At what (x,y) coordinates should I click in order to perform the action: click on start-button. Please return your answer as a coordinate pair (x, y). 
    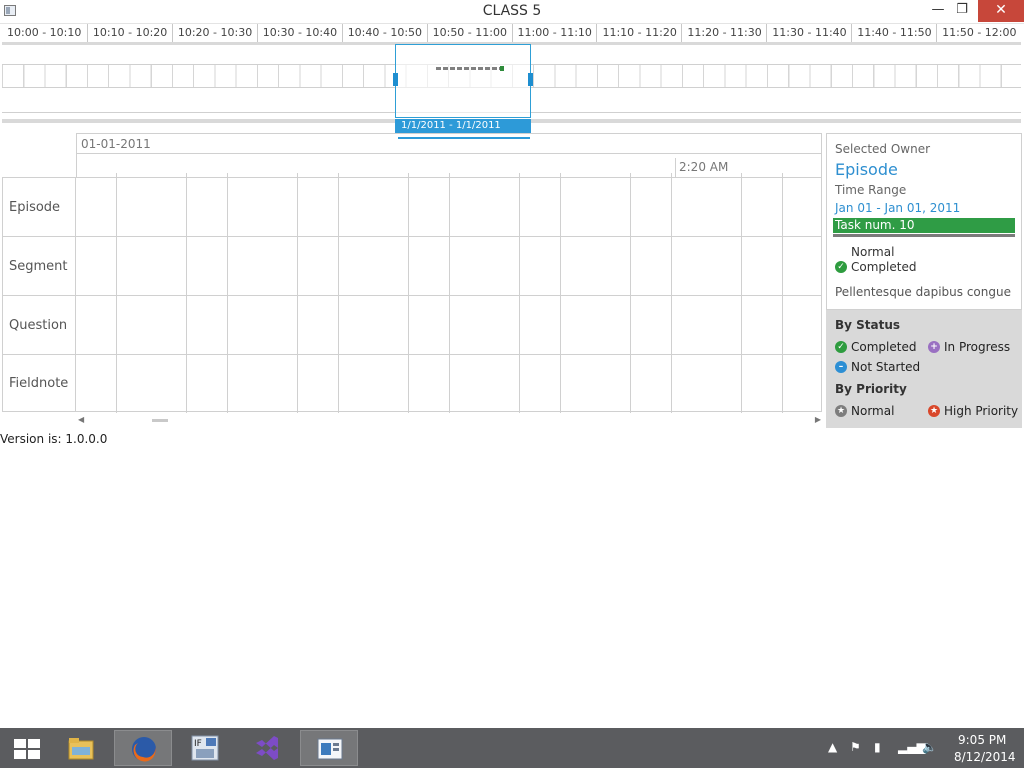
    Looking at the image, I should click on (24, 748).